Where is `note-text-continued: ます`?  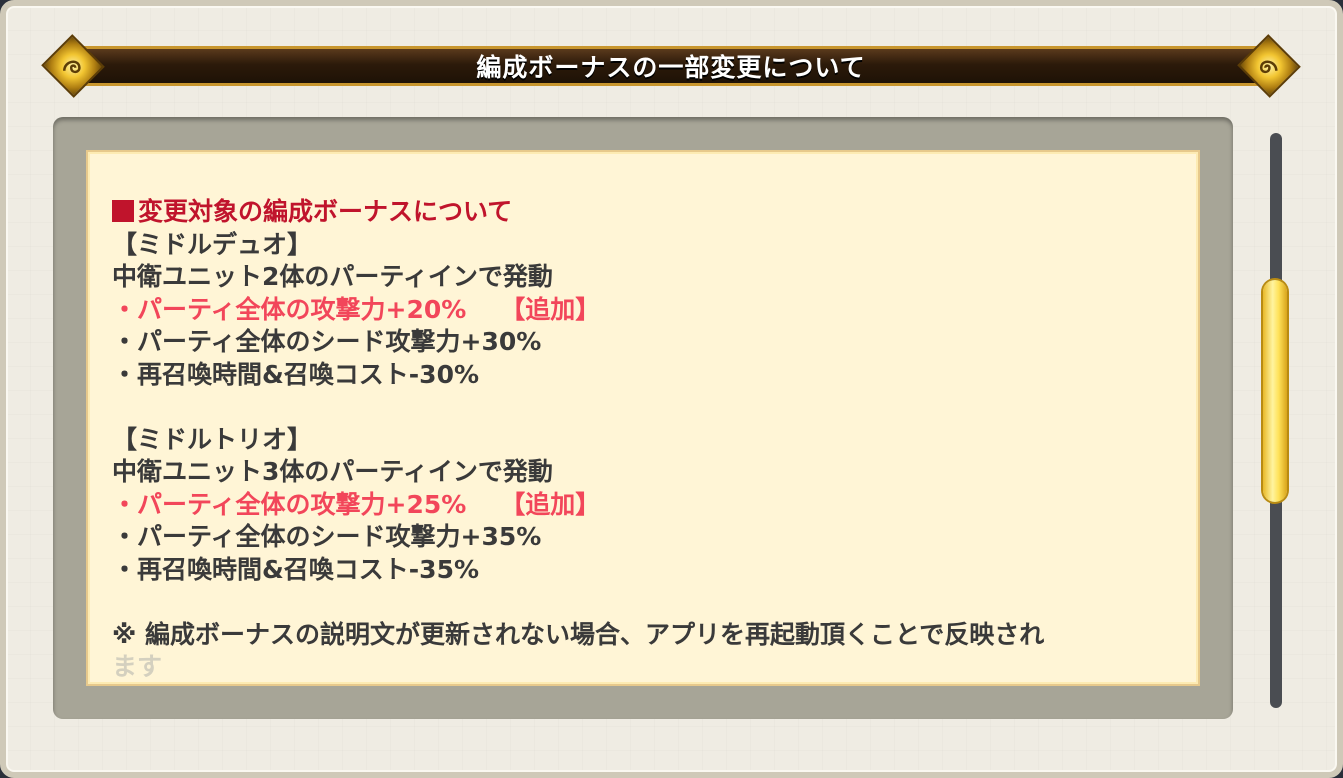
note-text-continued: ます is located at coordinates (137, 666).